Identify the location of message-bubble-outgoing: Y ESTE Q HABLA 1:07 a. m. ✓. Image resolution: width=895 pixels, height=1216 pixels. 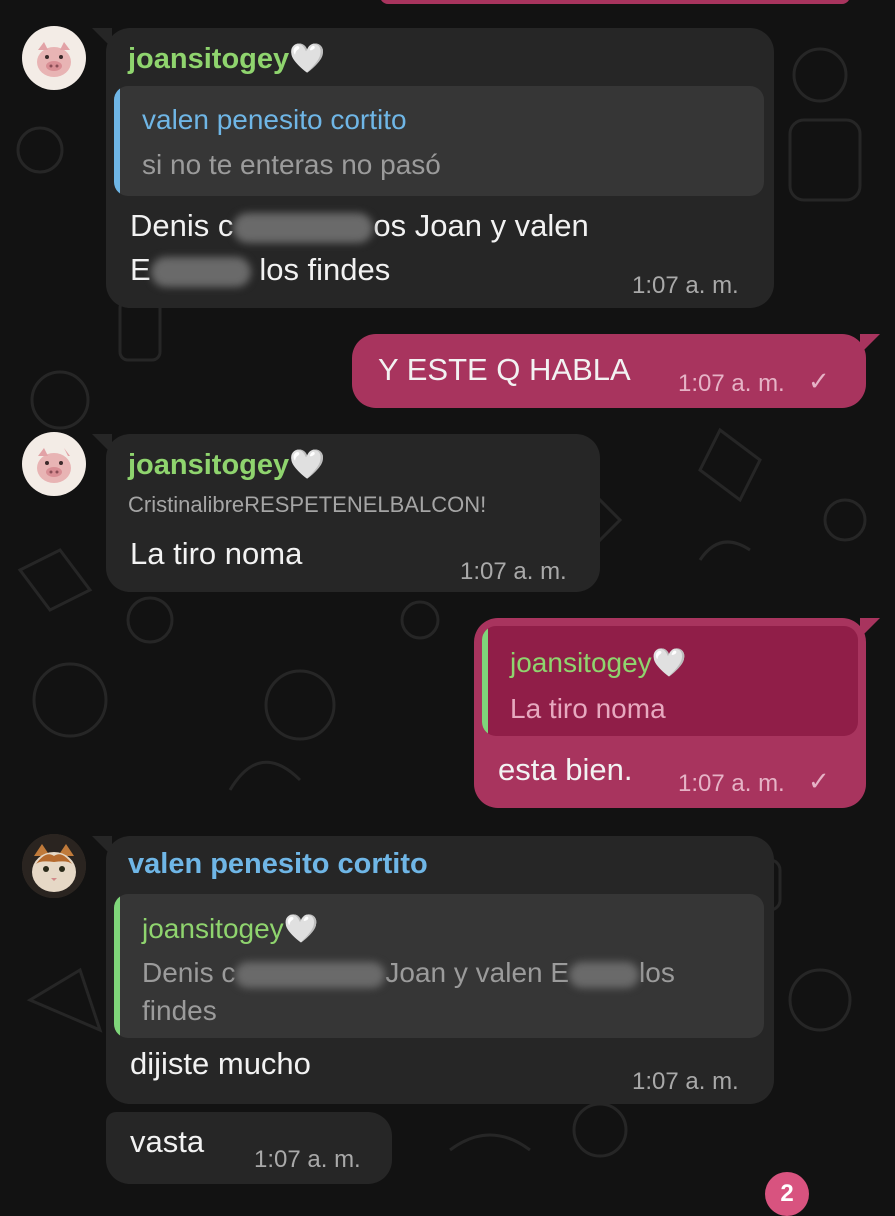
(609, 371).